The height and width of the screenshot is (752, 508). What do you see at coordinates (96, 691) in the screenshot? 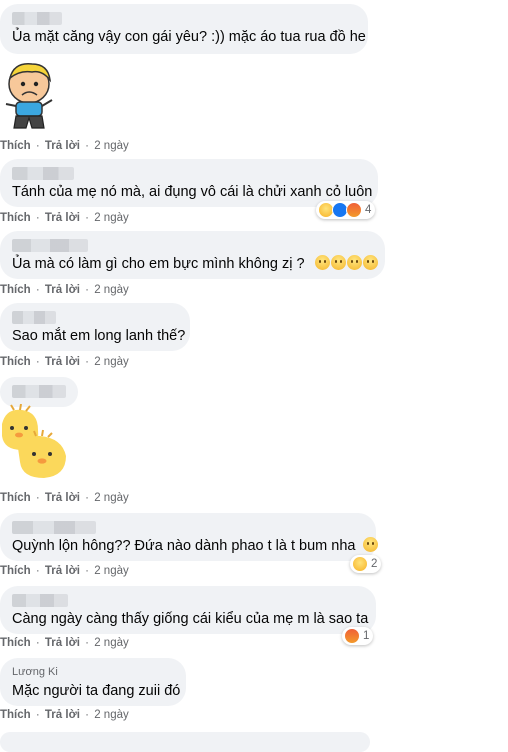
I see `comment-text: Mặc người ta đang zuii đó` at bounding box center [96, 691].